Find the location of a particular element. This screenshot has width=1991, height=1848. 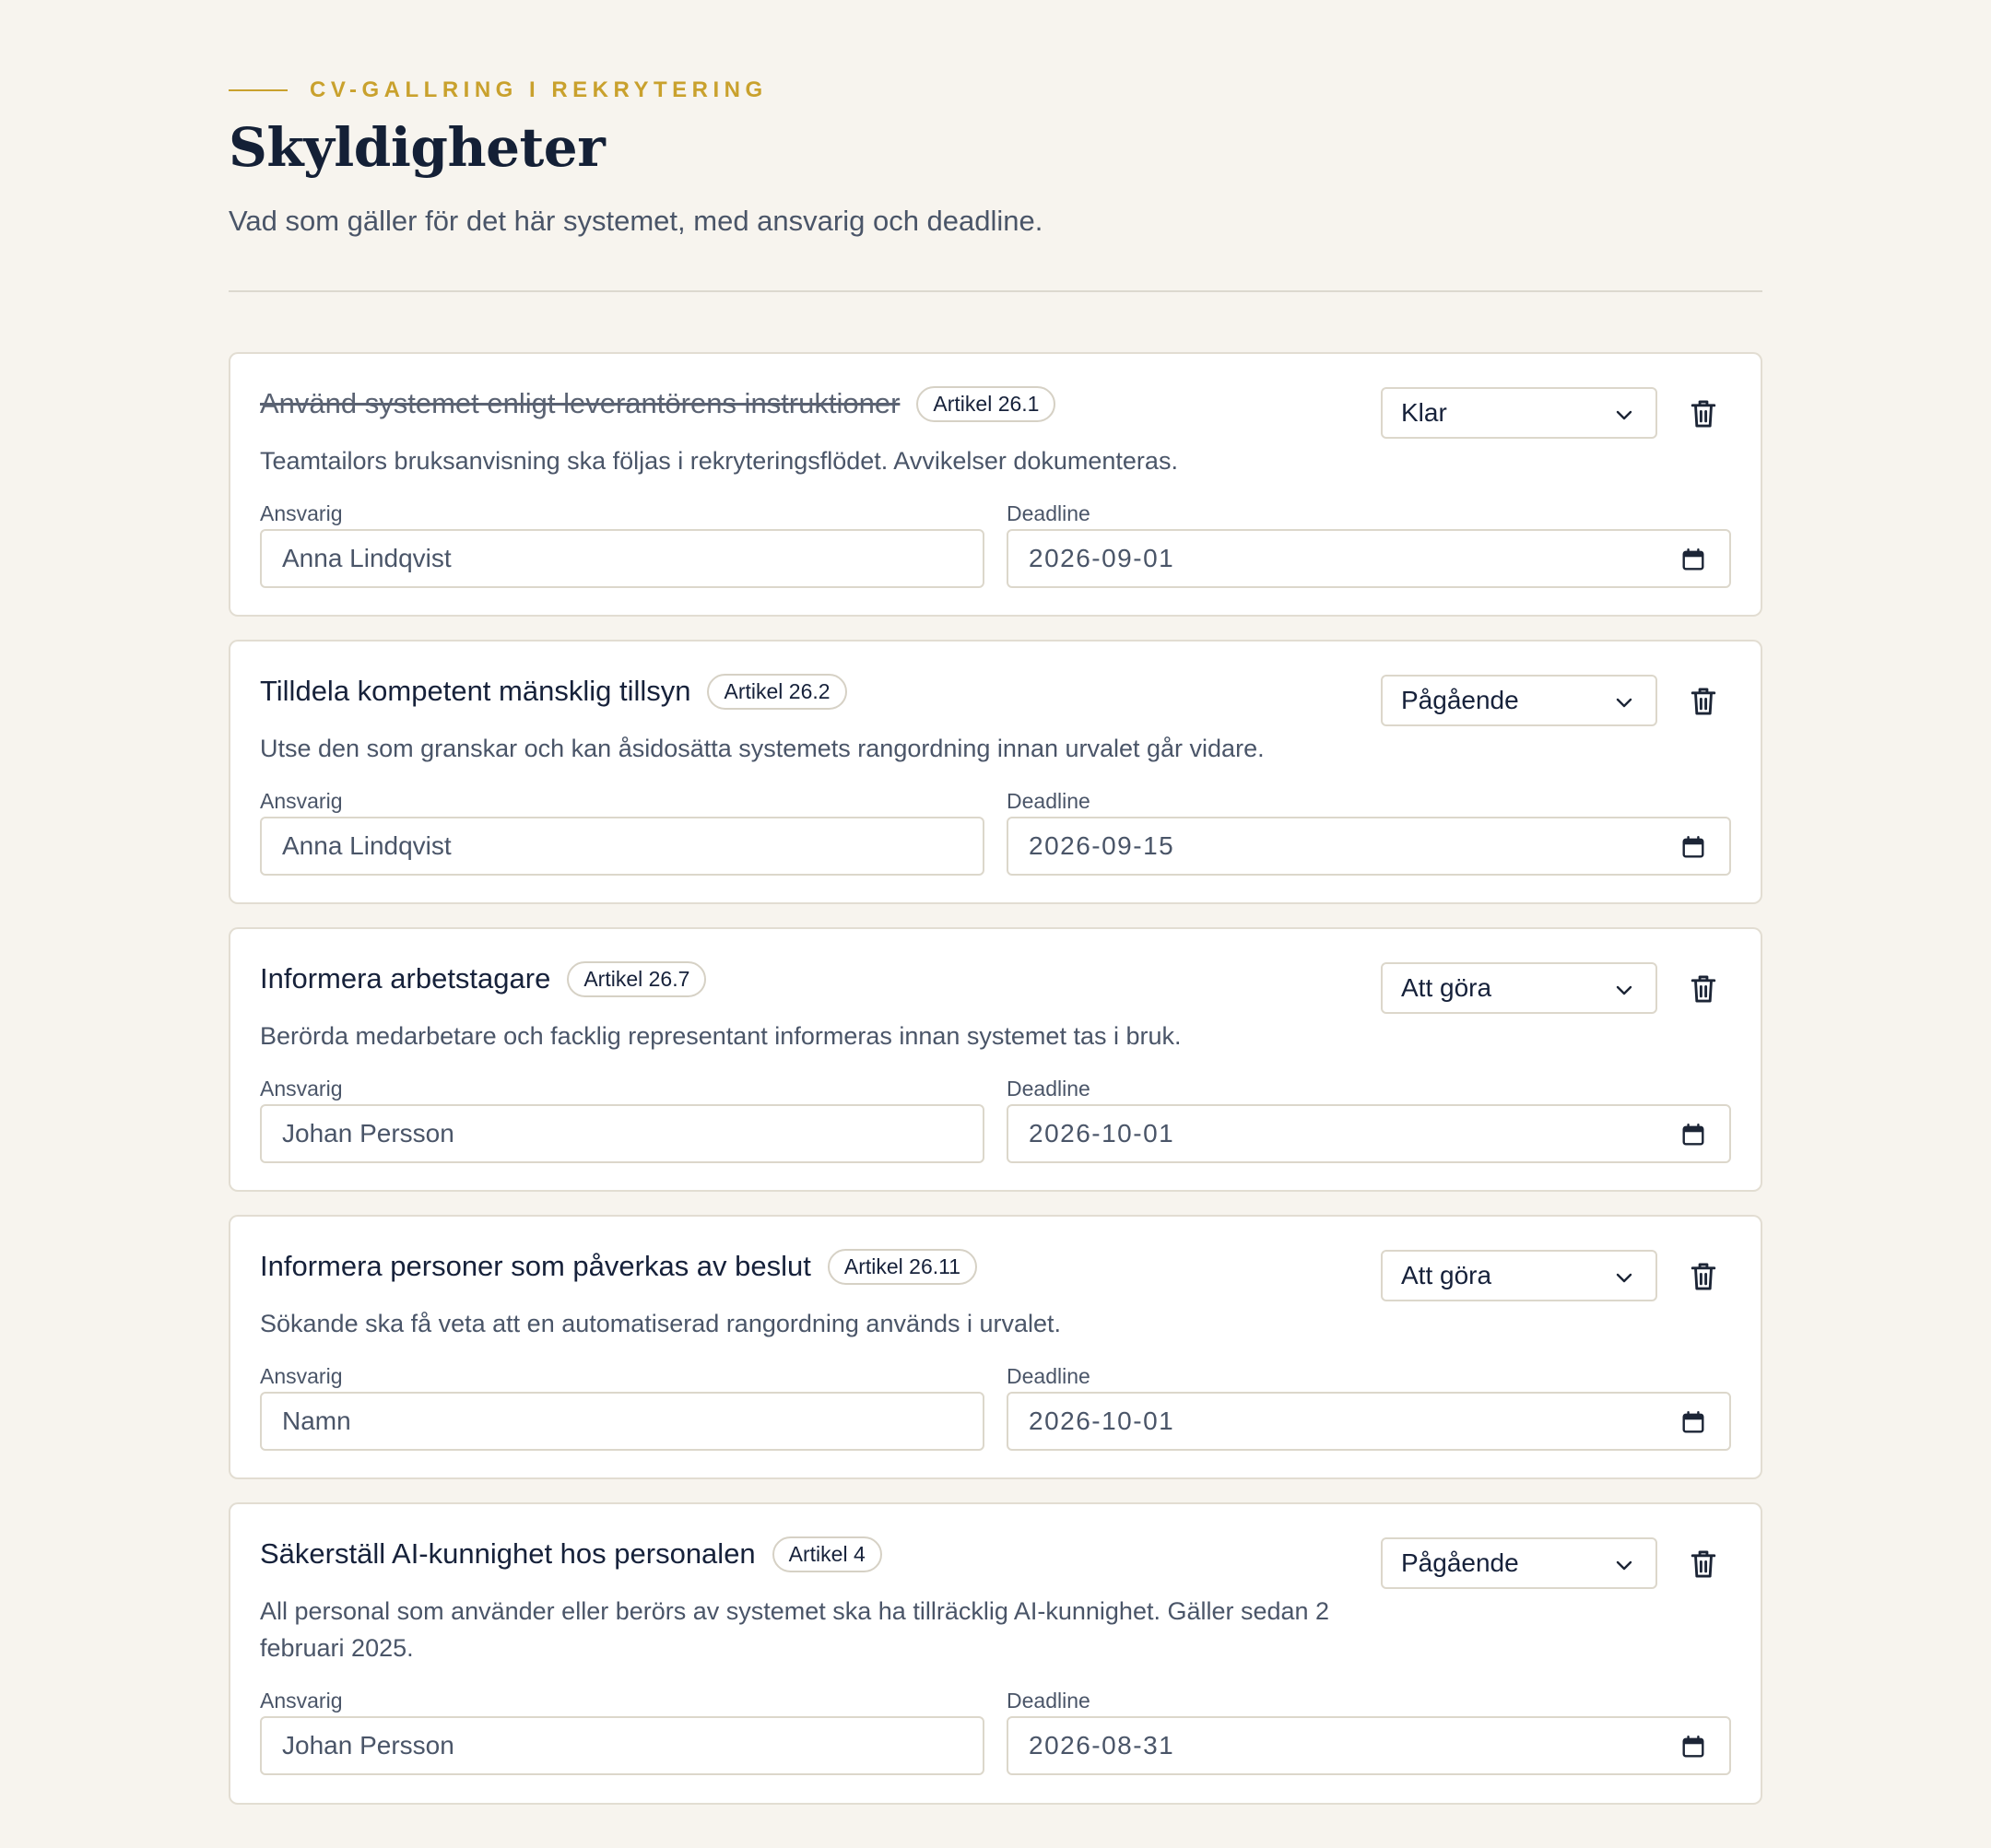

deadline-value: 2026-09-01 is located at coordinates (1102, 558).